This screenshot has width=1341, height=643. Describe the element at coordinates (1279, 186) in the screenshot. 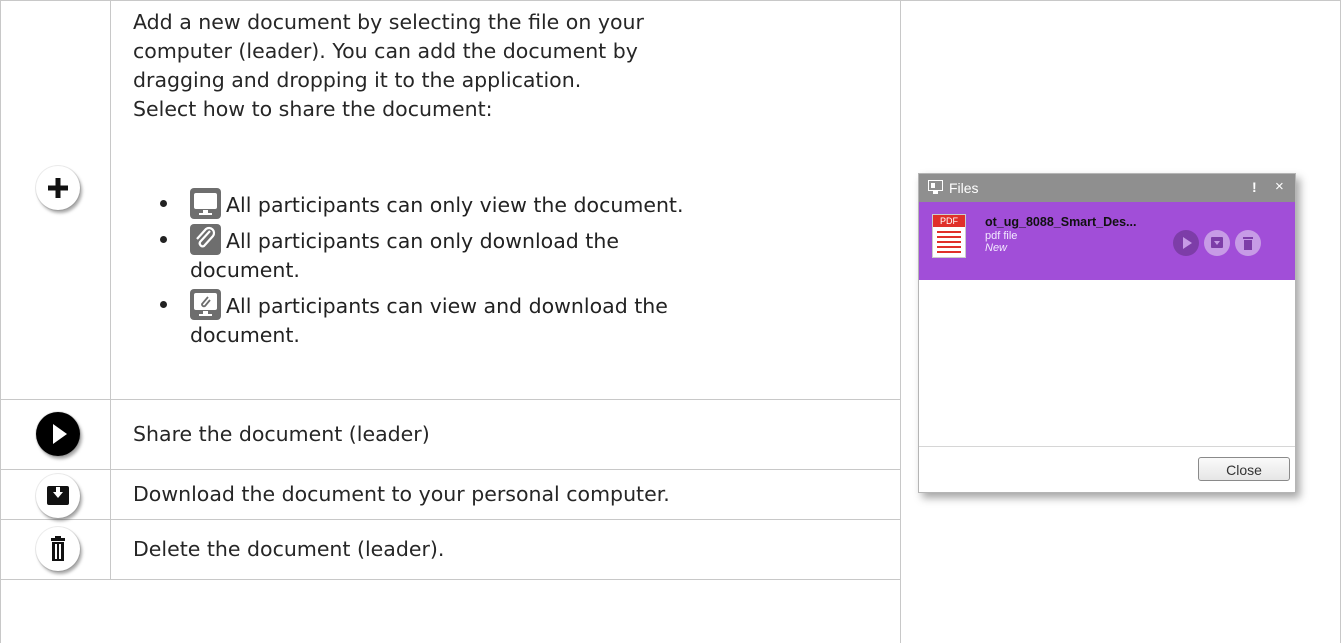

I see `close-icon: ×` at that location.